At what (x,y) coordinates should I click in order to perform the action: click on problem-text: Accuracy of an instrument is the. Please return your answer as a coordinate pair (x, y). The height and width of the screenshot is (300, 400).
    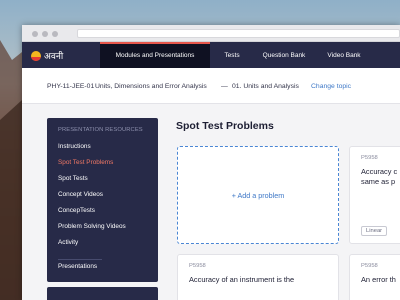
    Looking at the image, I should click on (263, 280).